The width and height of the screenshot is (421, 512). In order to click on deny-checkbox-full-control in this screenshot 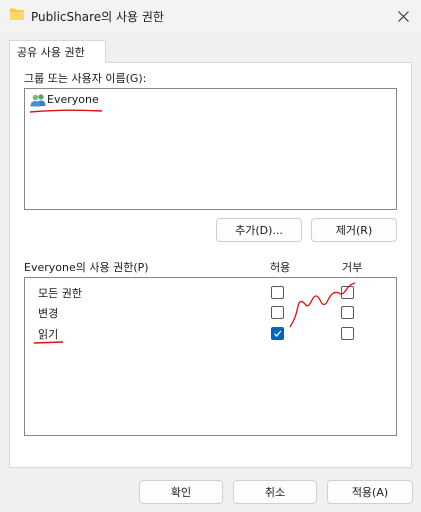, I will do `click(347, 292)`.